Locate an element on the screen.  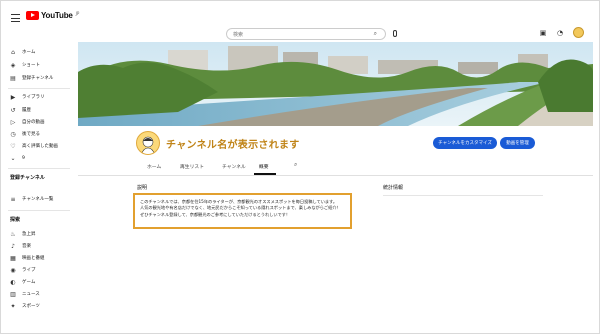
sidebar-item-watch-later: ◷ 後で見る is located at coordinates (25, 134).